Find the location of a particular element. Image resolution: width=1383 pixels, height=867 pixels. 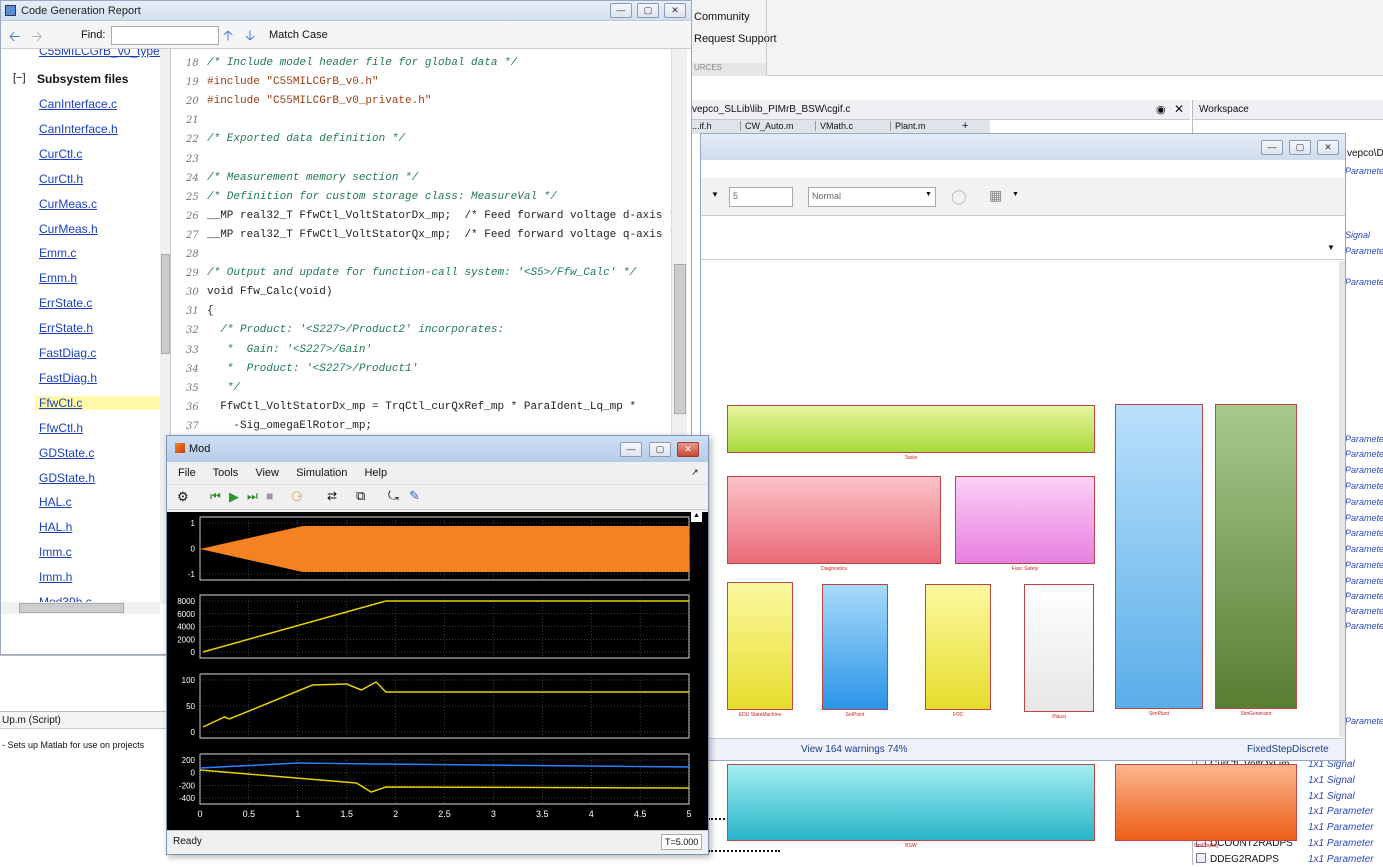

file-link: GDState.c is located at coordinates (66, 453).